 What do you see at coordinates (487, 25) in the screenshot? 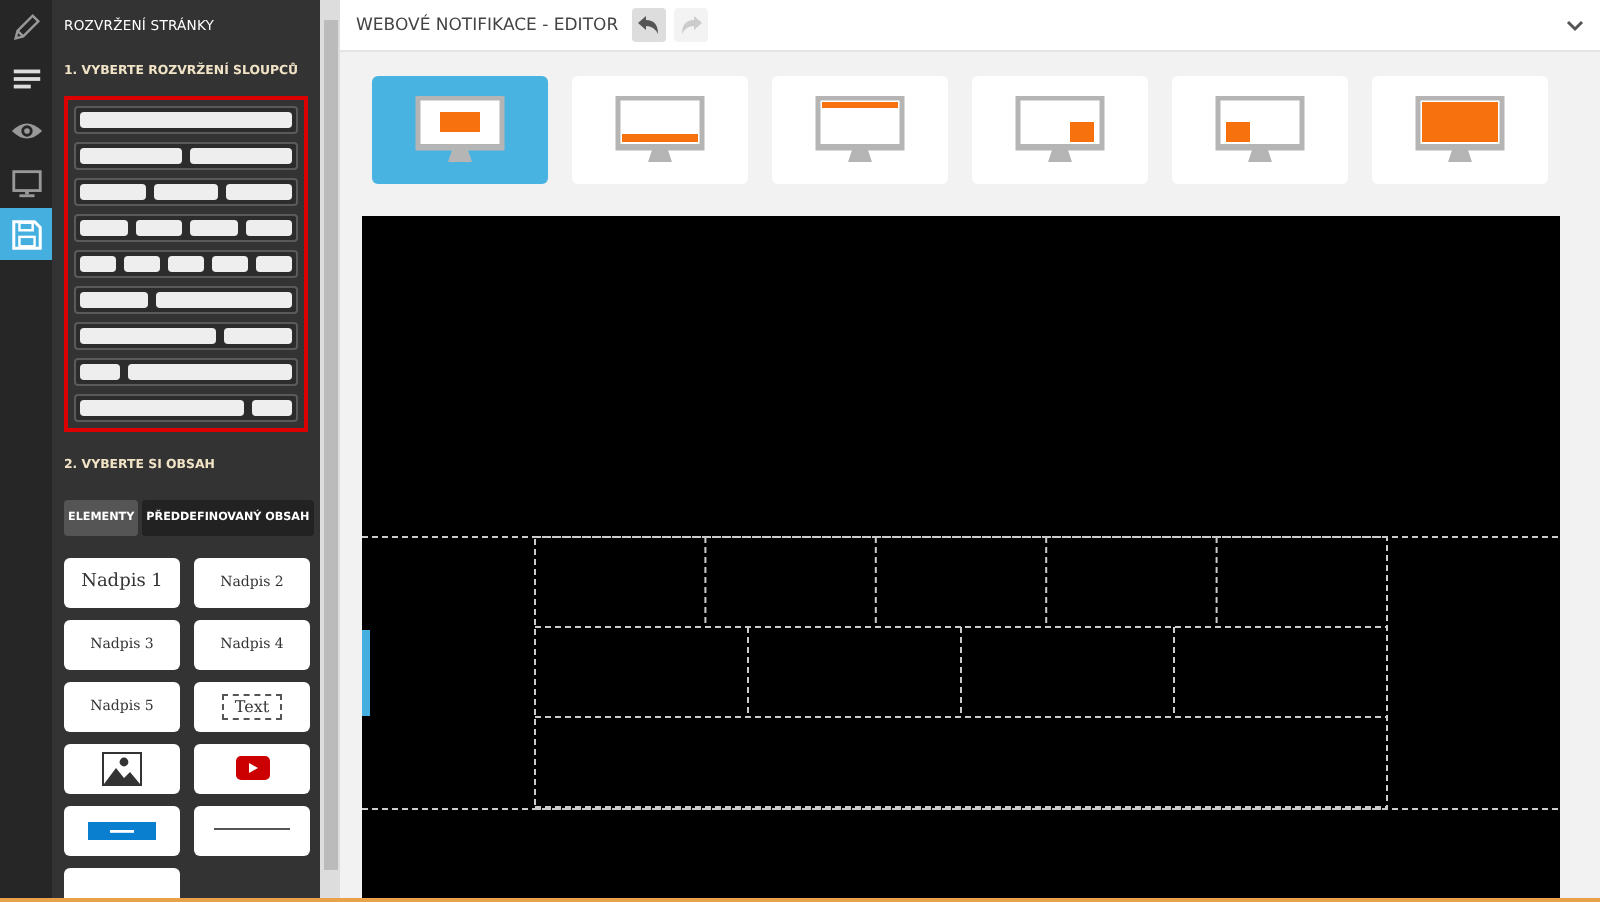
I see `editor-title: WEBOVÉ NOTIFIKACE - EDITOR` at bounding box center [487, 25].